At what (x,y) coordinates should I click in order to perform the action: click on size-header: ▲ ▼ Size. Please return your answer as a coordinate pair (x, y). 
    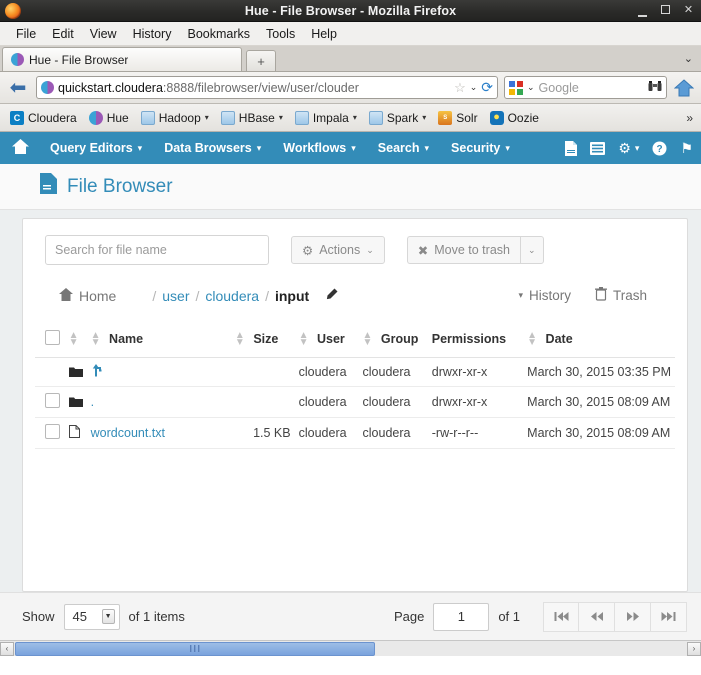
    Looking at the image, I should click on (262, 342).